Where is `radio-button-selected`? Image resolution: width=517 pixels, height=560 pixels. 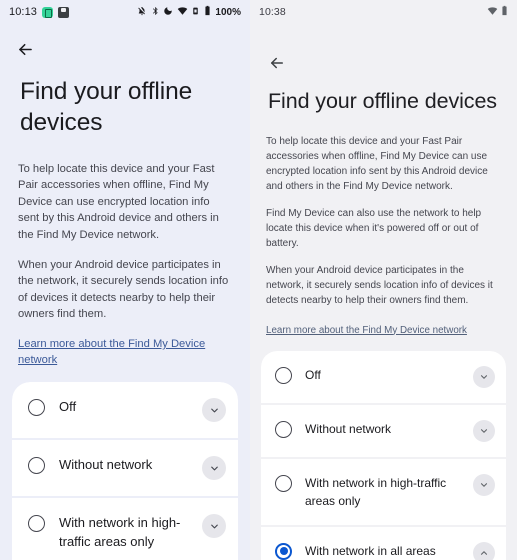 radio-button-selected is located at coordinates (283, 551).